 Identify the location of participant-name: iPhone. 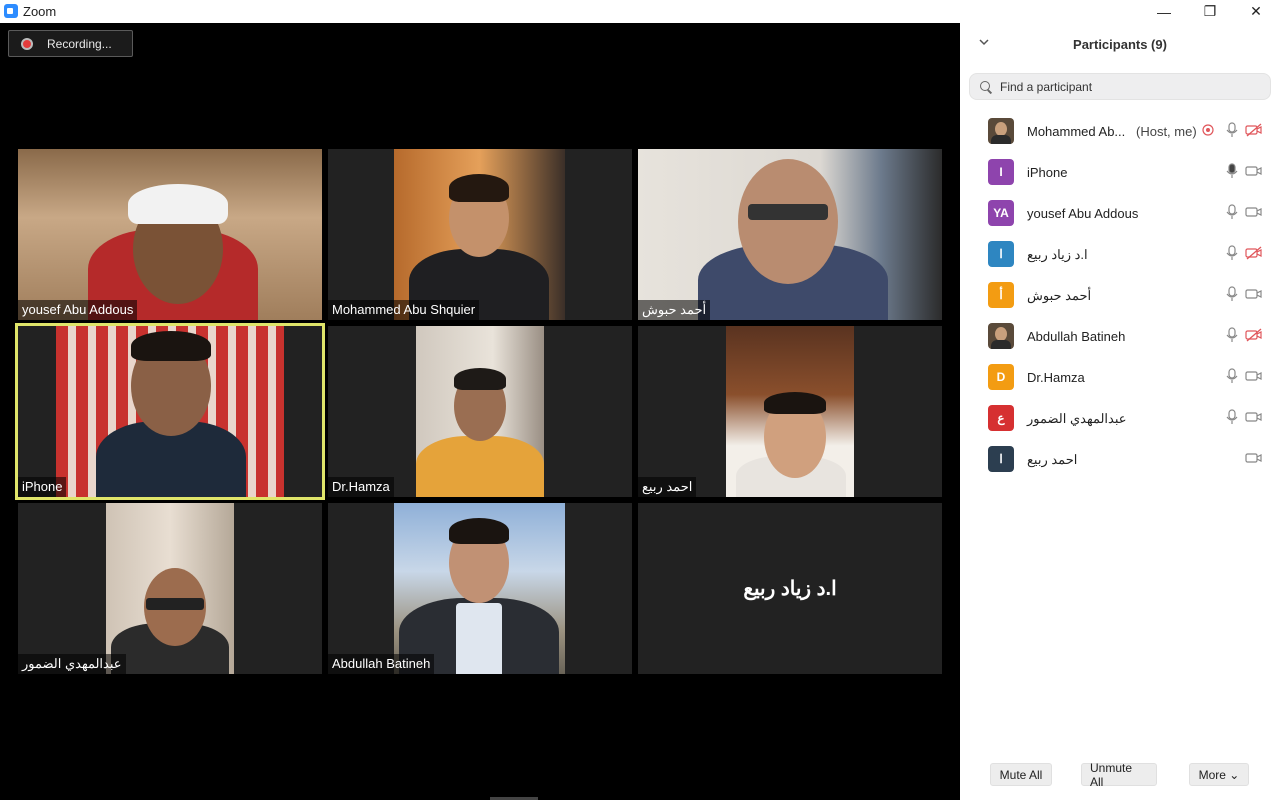
(1047, 172).